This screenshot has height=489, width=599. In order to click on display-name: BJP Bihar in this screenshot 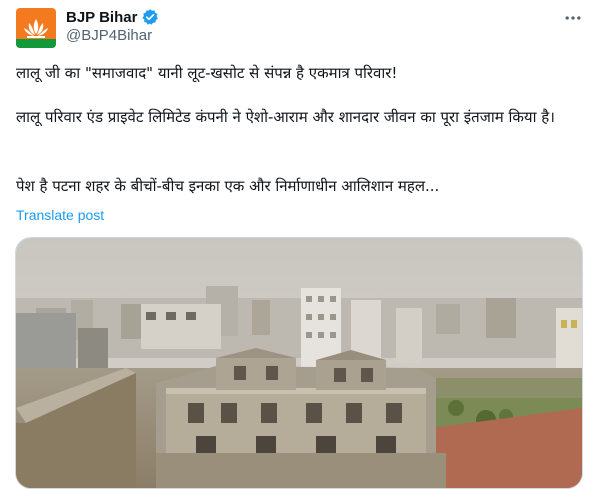, I will do `click(101, 17)`.